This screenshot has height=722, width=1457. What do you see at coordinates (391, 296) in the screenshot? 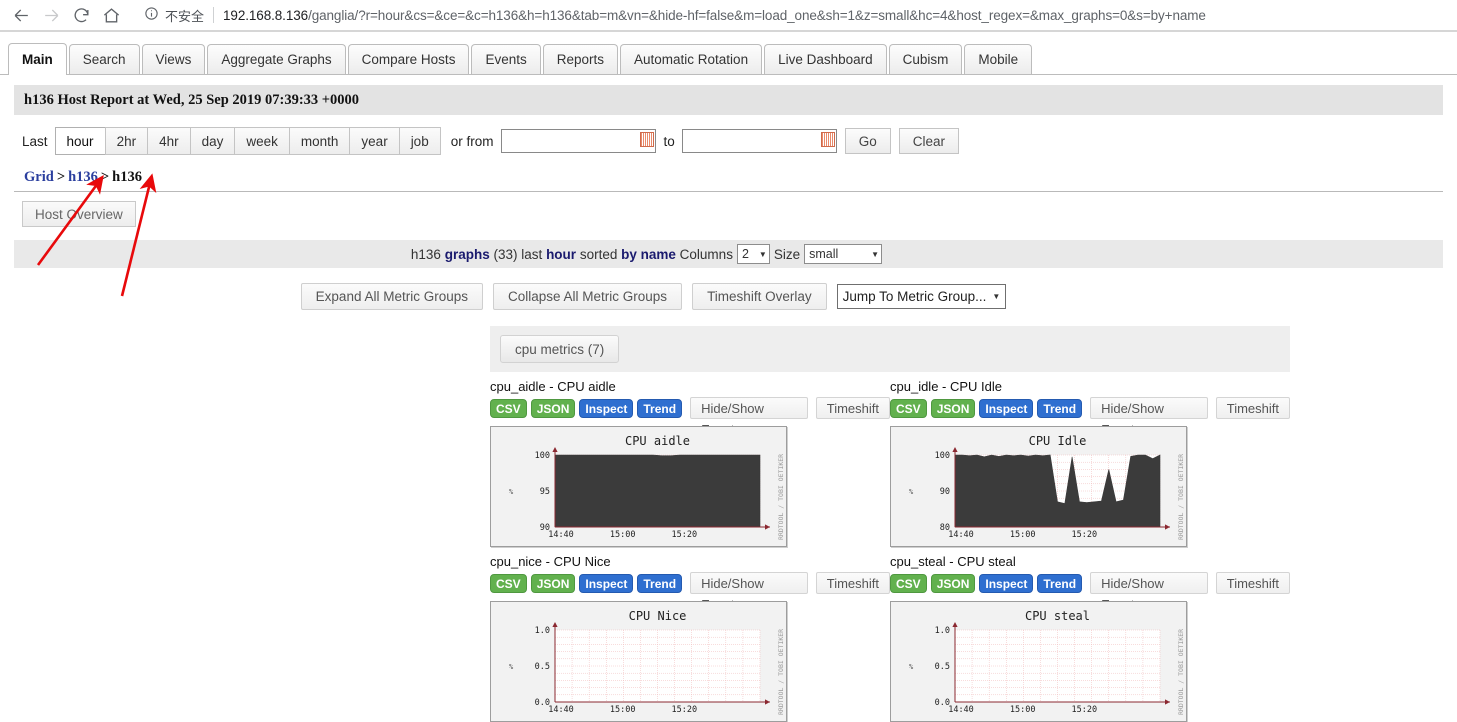
I see `expand-all-metric-groups-button: Expand All Metric Groups` at bounding box center [391, 296].